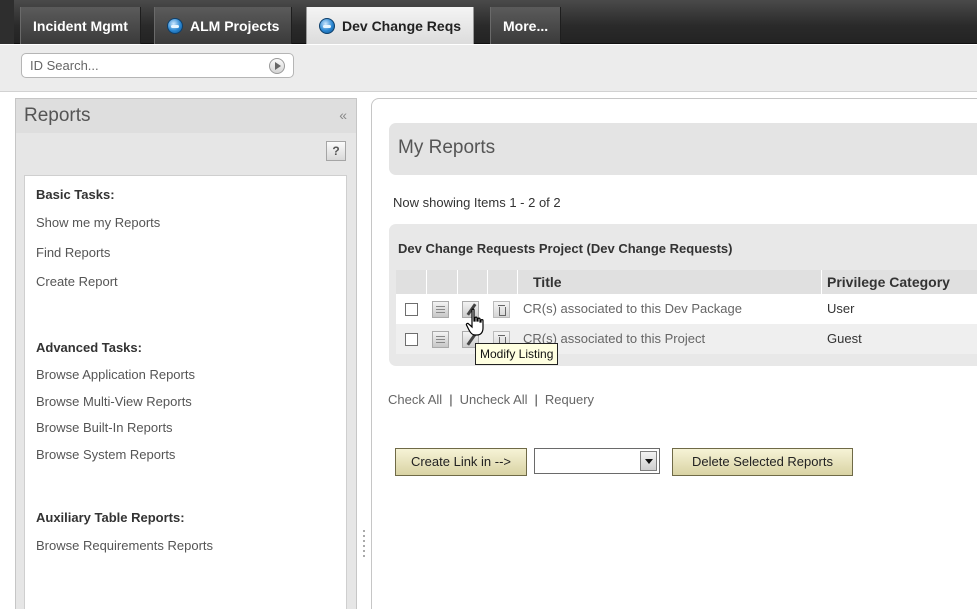 The height and width of the screenshot is (609, 977). Describe the element at coordinates (114, 401) in the screenshot. I see `task-browse-multi-view-reports: Browse Multi-View Reports` at that location.